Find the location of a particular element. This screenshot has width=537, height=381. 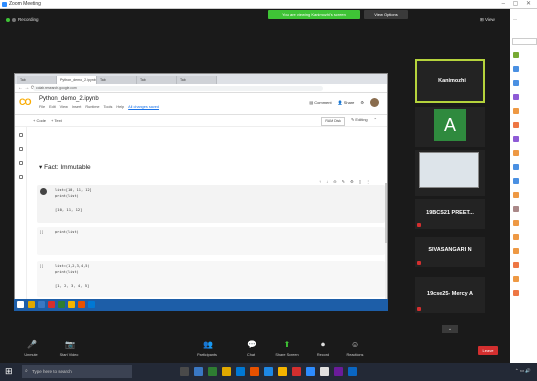

menu-edit: Edit is located at coordinates (52, 107).